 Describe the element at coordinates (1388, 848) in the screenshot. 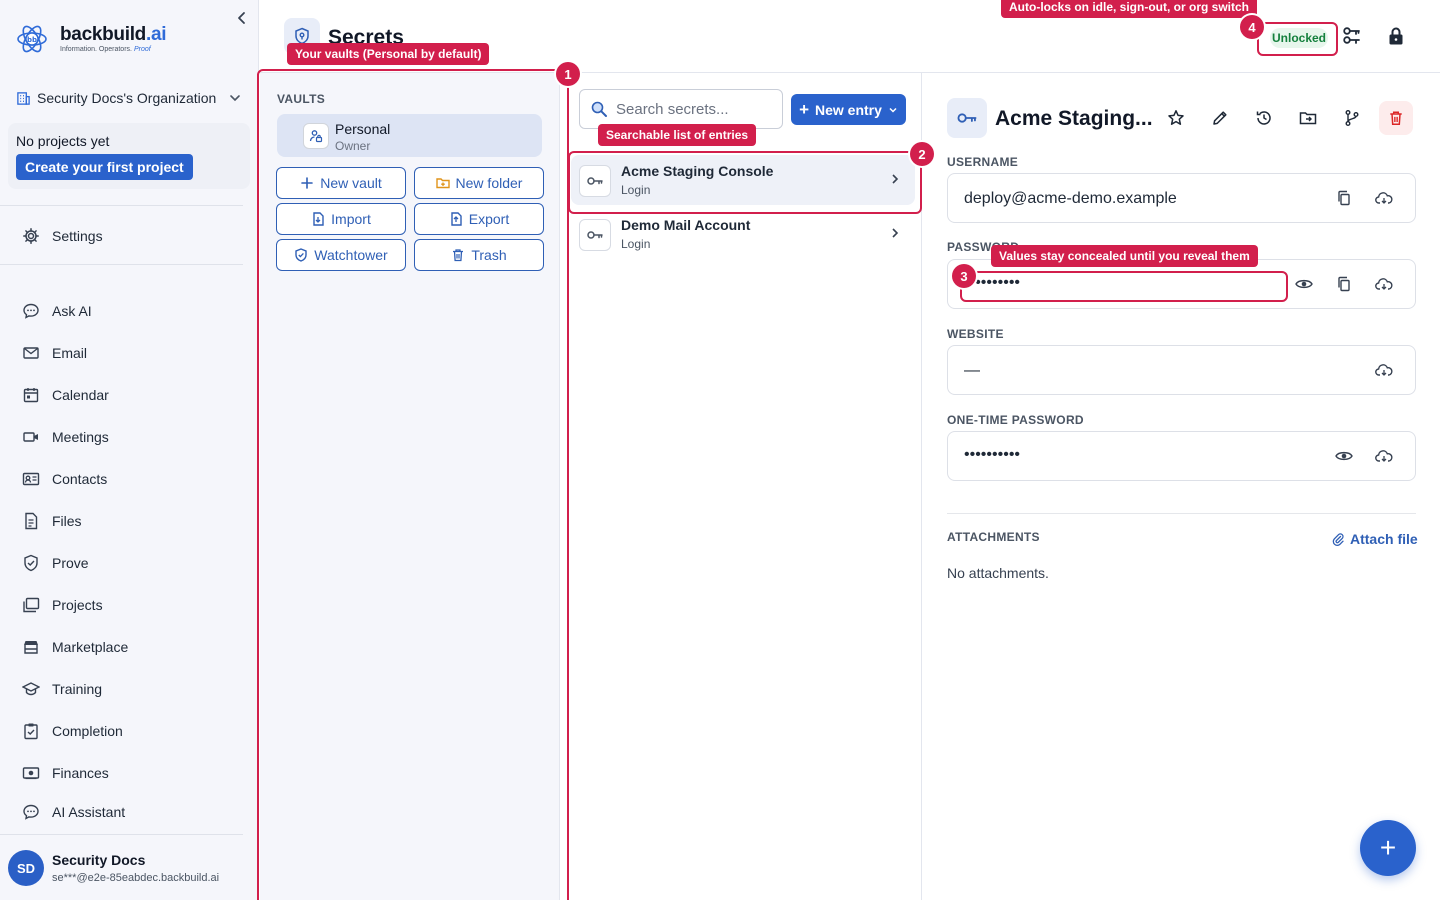

I see `add-fab-button: +` at that location.